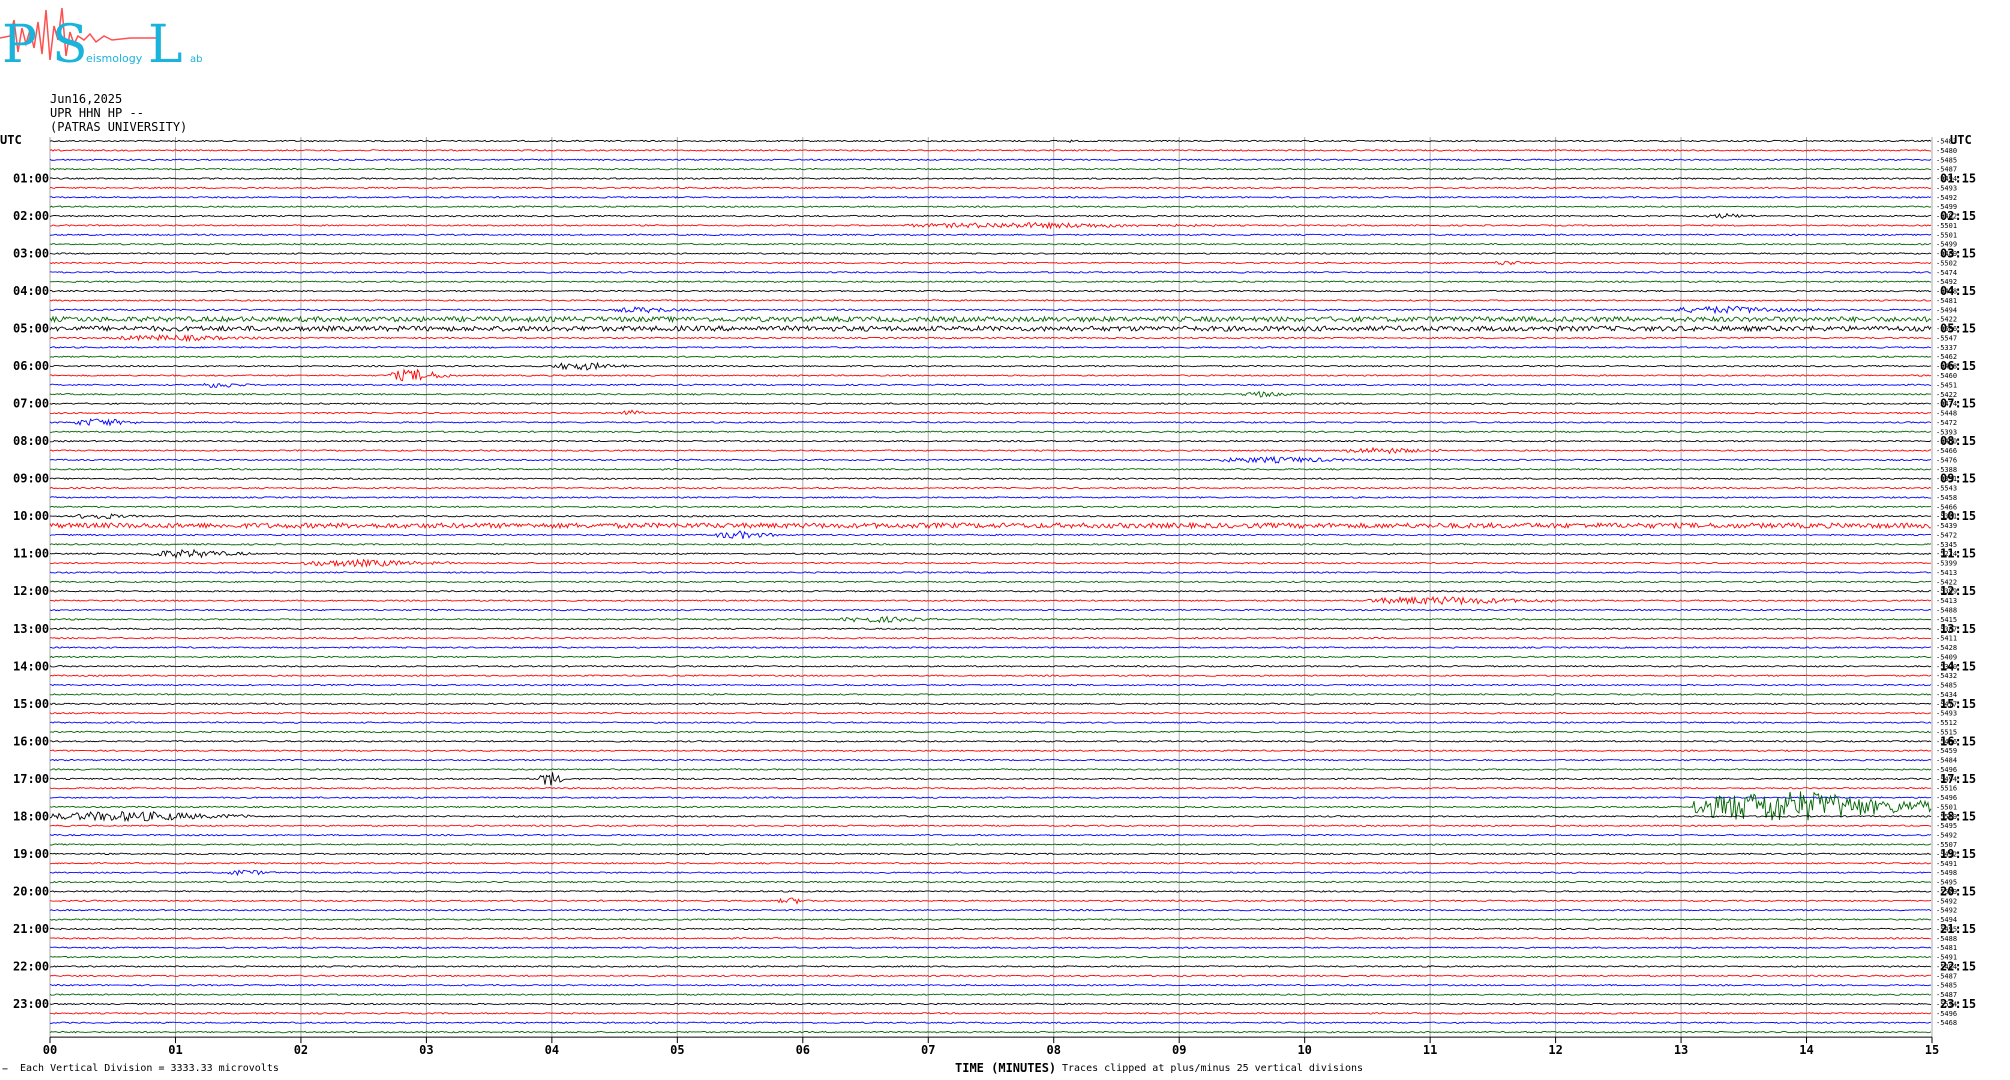 This screenshot has width=2010, height=1080. Describe the element at coordinates (11, 140) in the screenshot. I see `left-axis-title: UTC` at that location.